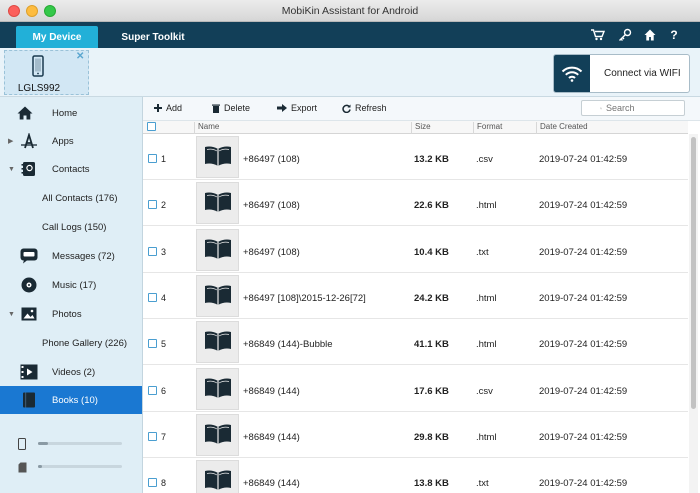  Describe the element at coordinates (612, 128) in the screenshot. I see `column-header-date: Date Created` at that location.